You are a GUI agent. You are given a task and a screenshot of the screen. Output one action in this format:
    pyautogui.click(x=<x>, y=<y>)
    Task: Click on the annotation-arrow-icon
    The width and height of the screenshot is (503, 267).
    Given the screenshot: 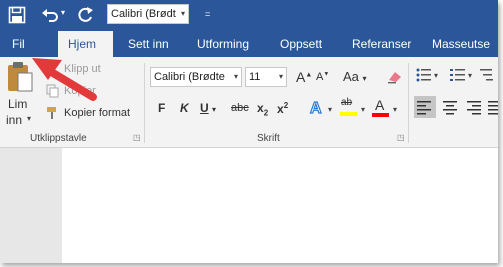 What is the action you would take?
    pyautogui.click(x=64, y=79)
    